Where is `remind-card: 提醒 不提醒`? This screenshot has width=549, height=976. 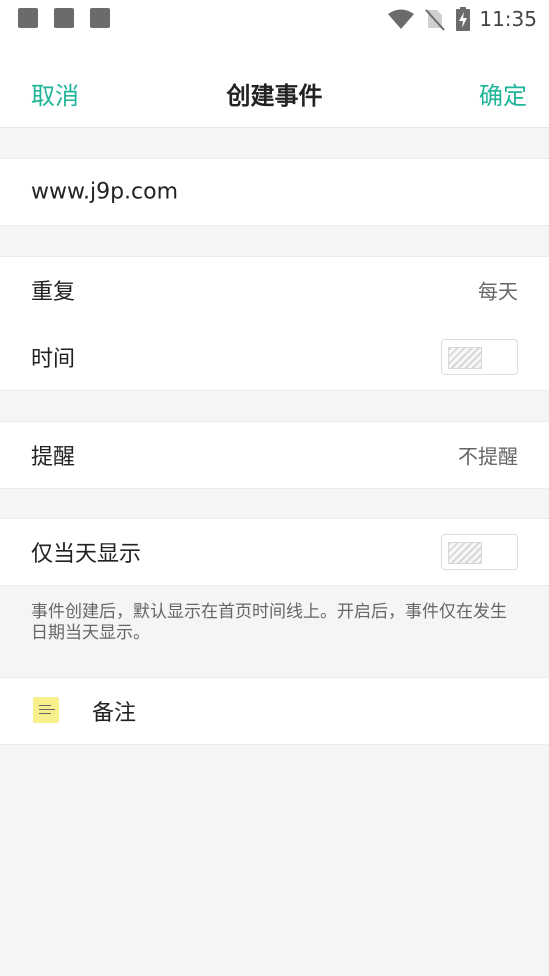 remind-card: 提醒 不提醒 is located at coordinates (274, 455).